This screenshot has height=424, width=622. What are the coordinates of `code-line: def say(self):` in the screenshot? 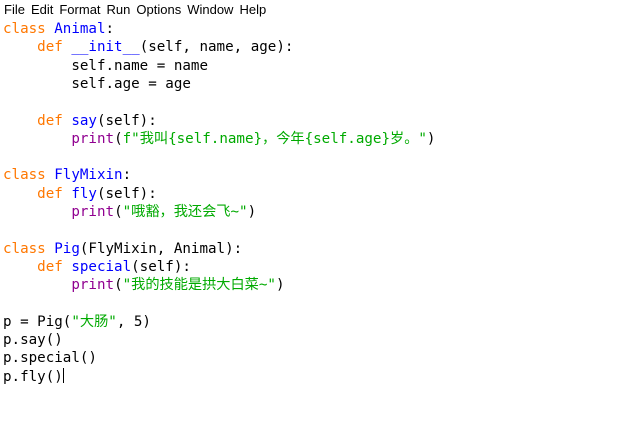 It's located at (80, 121).